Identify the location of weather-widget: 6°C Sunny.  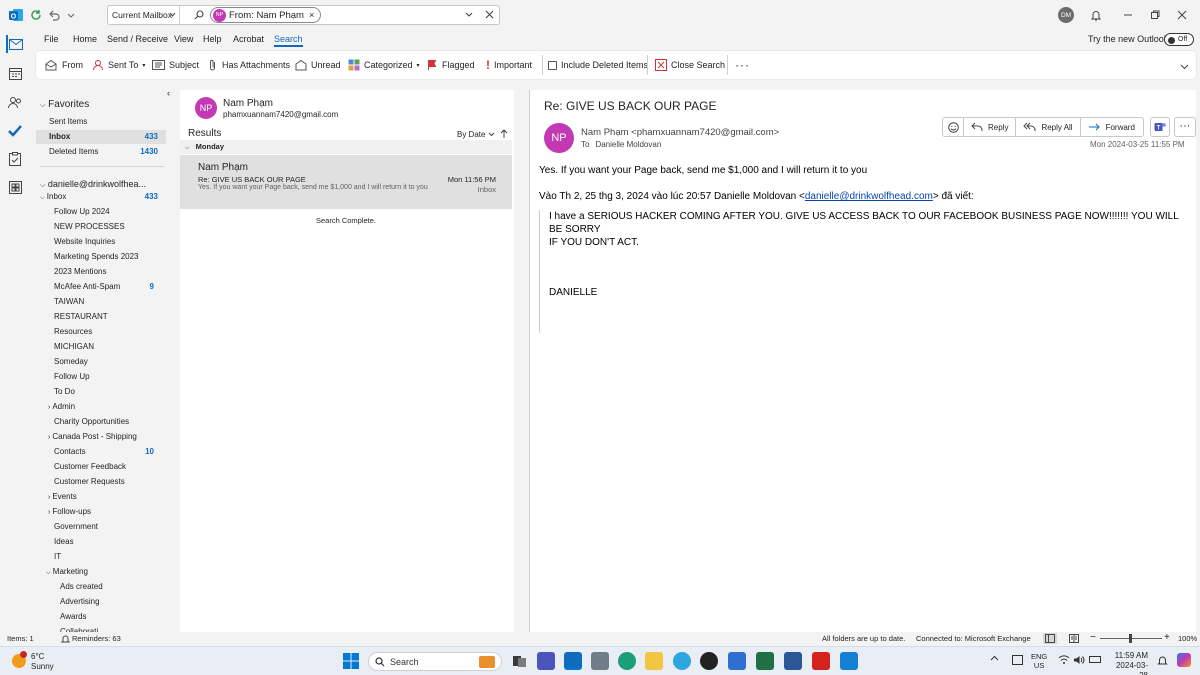
(40, 662).